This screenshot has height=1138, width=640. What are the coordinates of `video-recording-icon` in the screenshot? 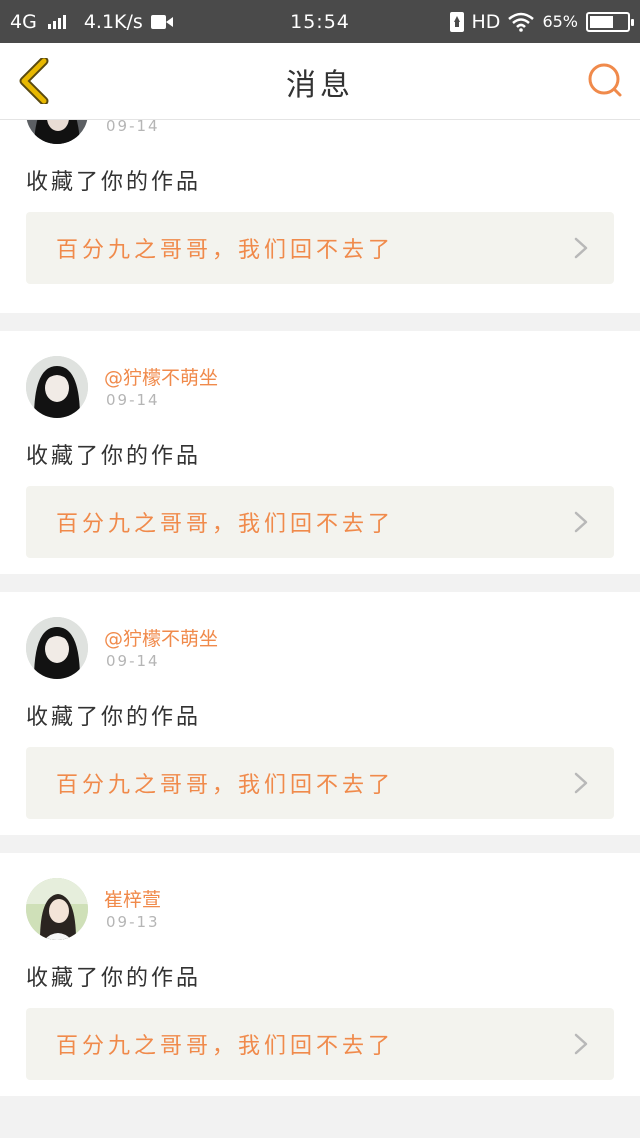 It's located at (161, 21).